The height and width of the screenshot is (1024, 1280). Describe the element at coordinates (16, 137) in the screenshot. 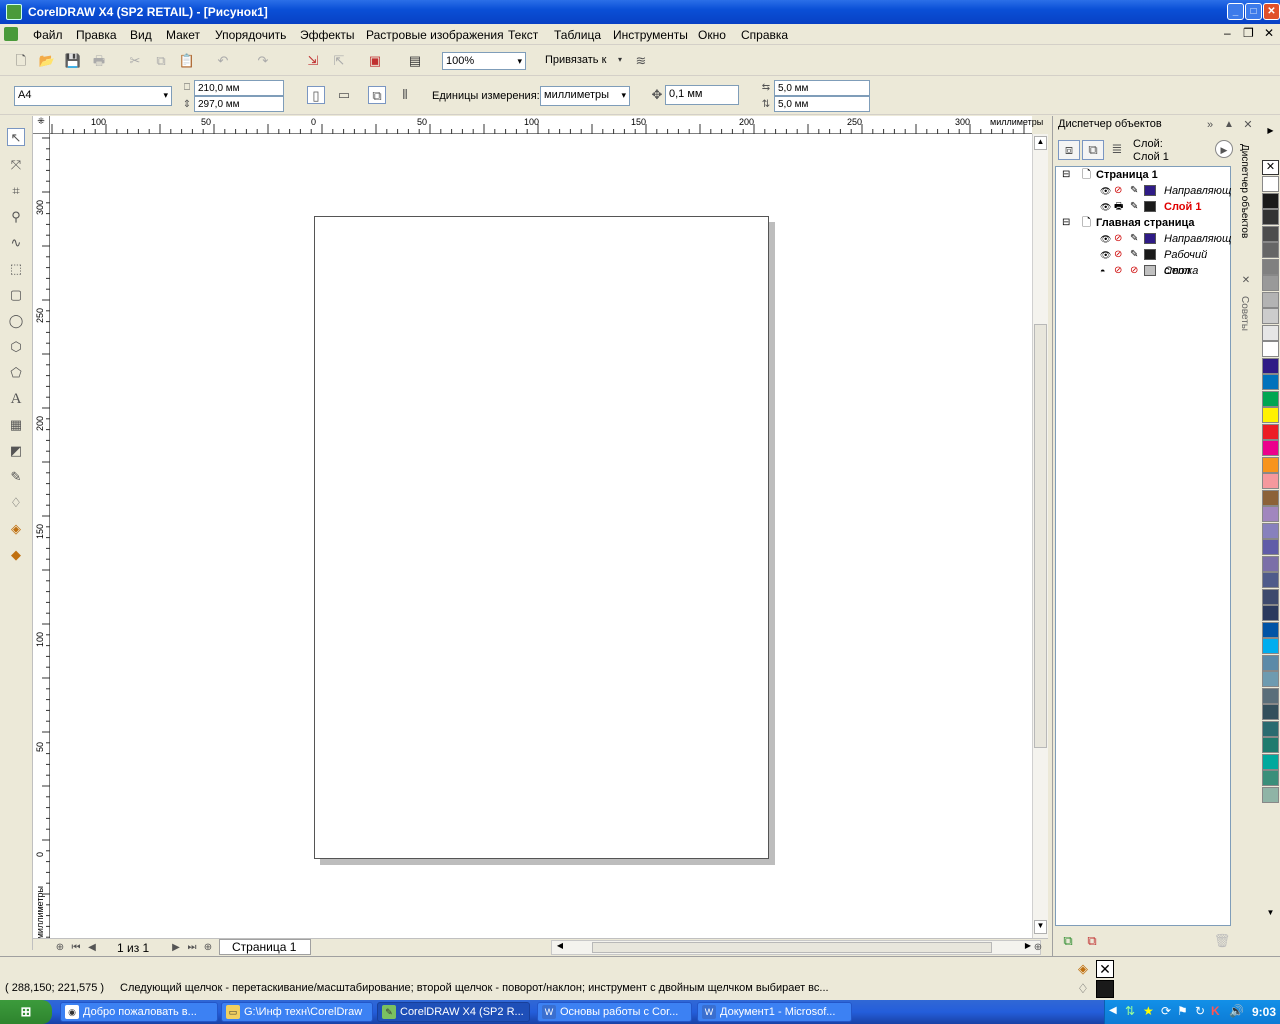

I see `pick-tool-icon: ↖` at that location.